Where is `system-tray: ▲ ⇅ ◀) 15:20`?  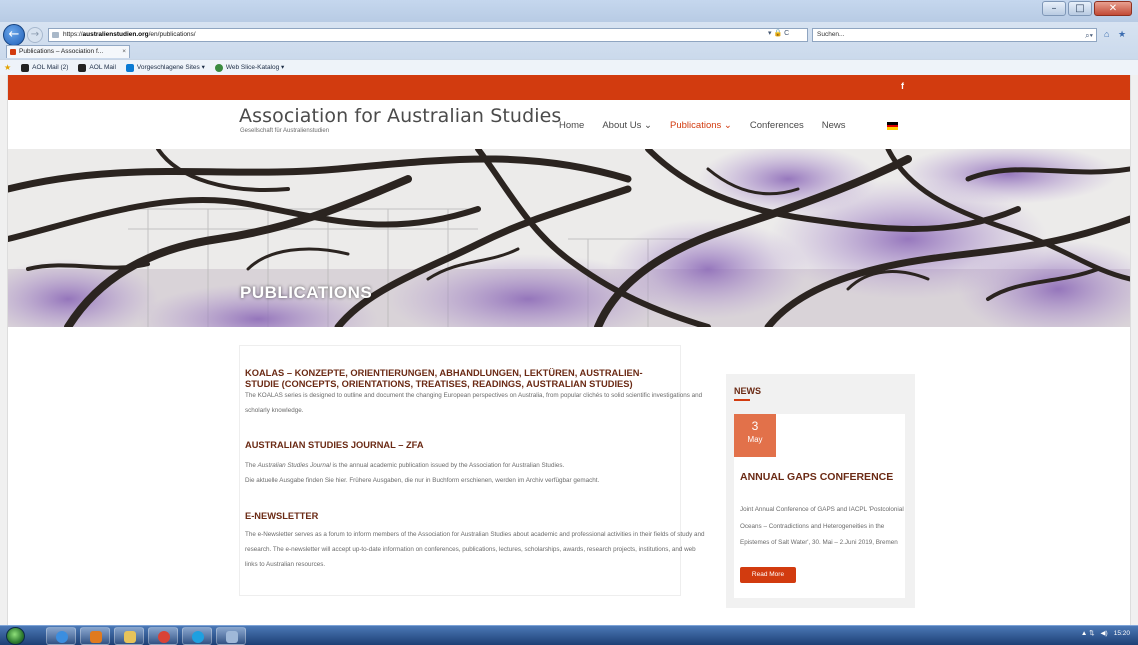
system-tray: ▲ ⇅ ◀) 15:20 is located at coordinates (1105, 633).